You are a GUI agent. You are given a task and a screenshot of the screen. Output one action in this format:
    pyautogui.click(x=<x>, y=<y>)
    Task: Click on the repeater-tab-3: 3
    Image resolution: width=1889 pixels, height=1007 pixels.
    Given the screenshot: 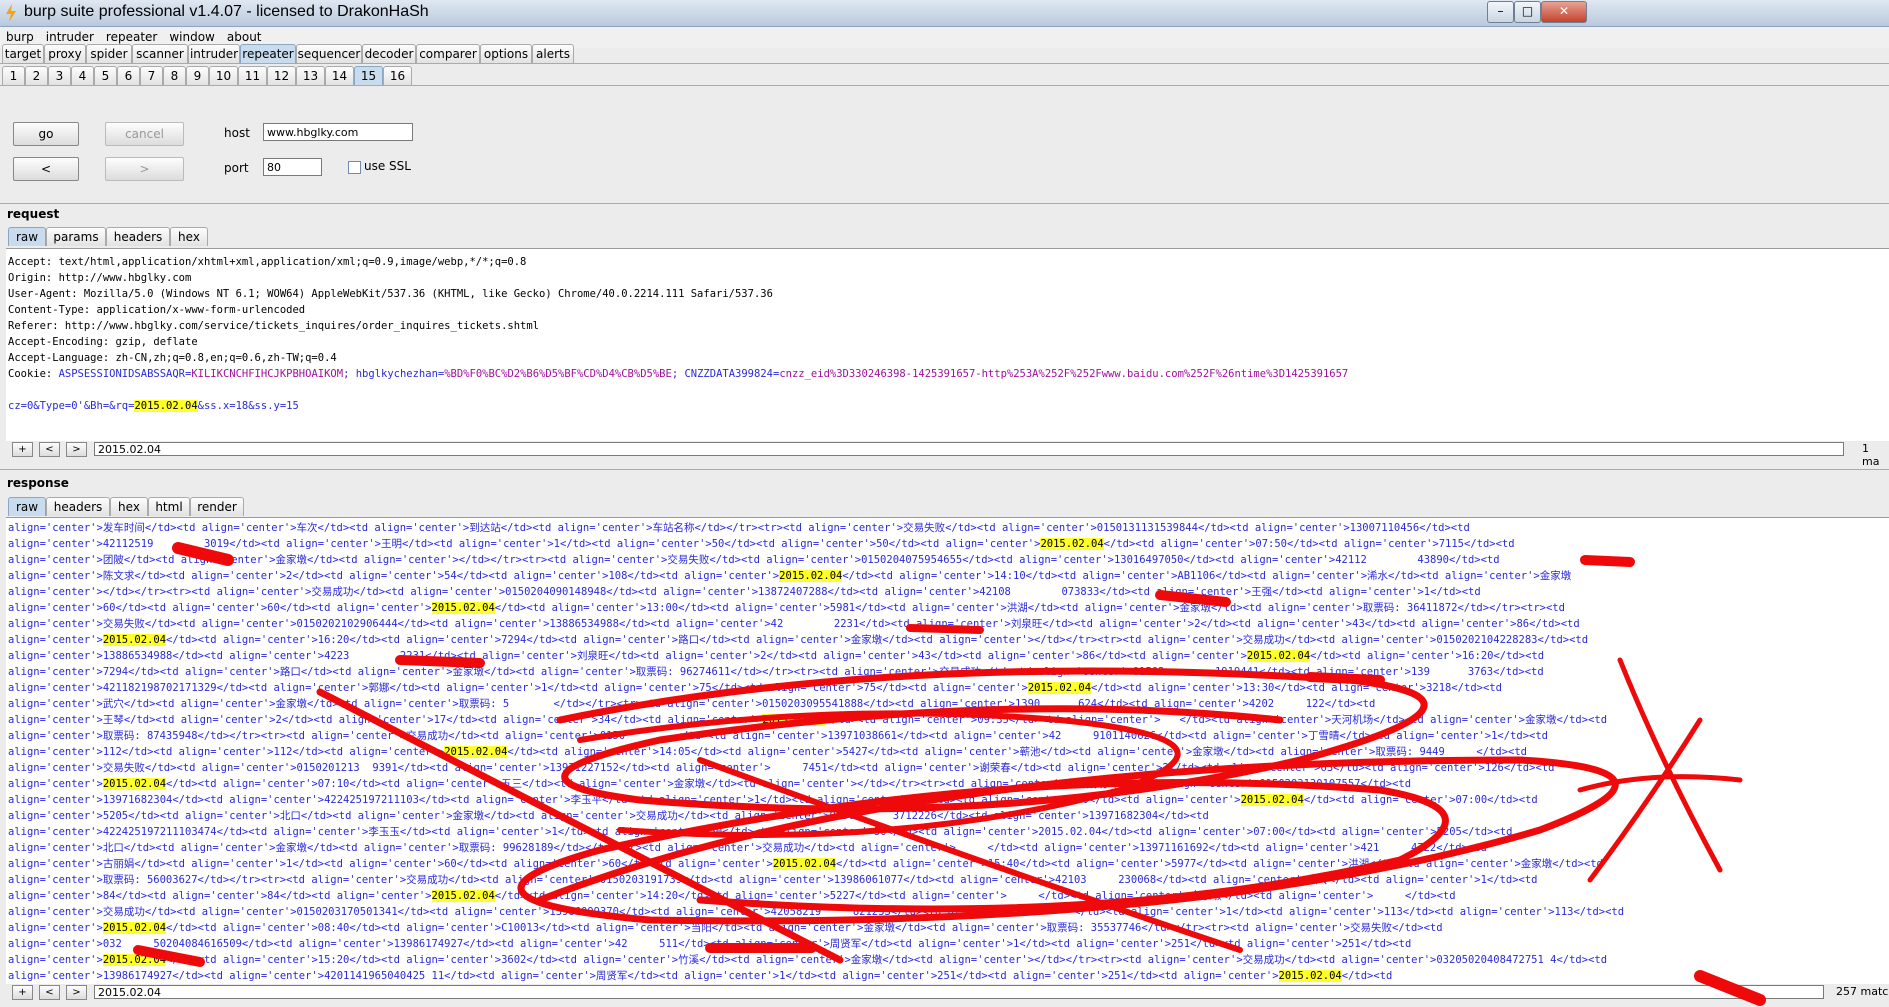 What is the action you would take?
    pyautogui.click(x=59, y=75)
    